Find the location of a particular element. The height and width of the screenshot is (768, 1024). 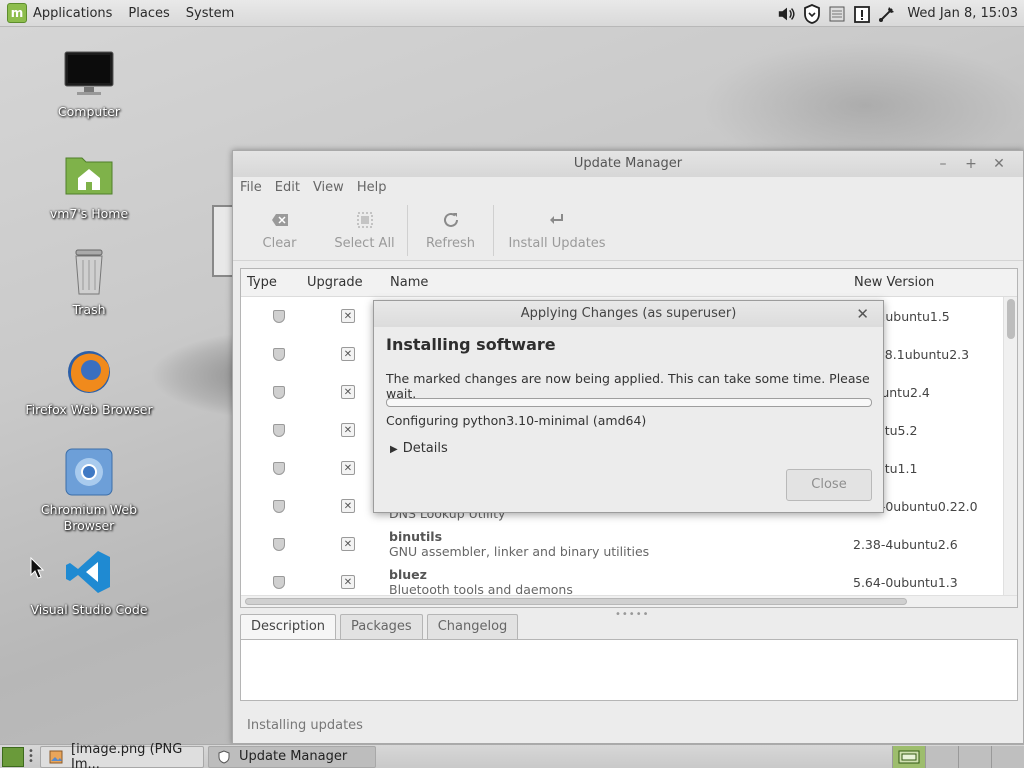

mint-menu-icon: m is located at coordinates (17, 13).